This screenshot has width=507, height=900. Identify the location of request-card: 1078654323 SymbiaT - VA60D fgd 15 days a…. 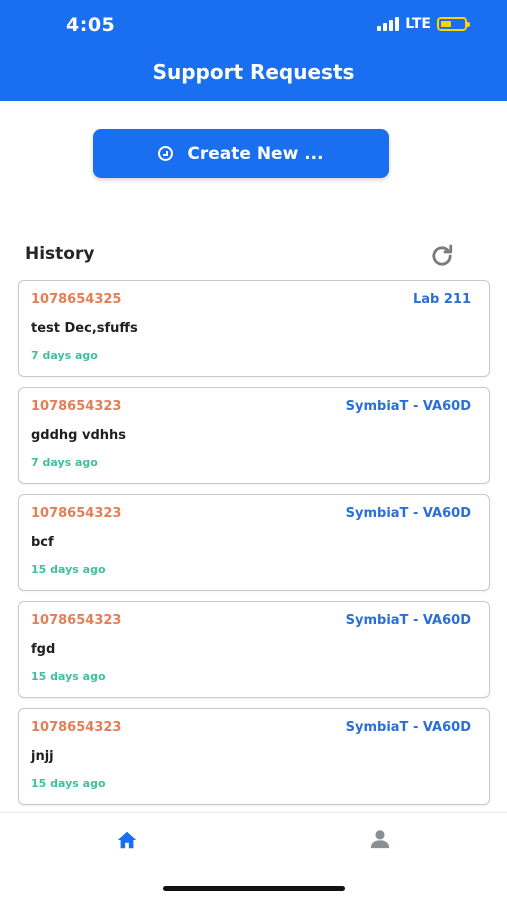
(254, 649).